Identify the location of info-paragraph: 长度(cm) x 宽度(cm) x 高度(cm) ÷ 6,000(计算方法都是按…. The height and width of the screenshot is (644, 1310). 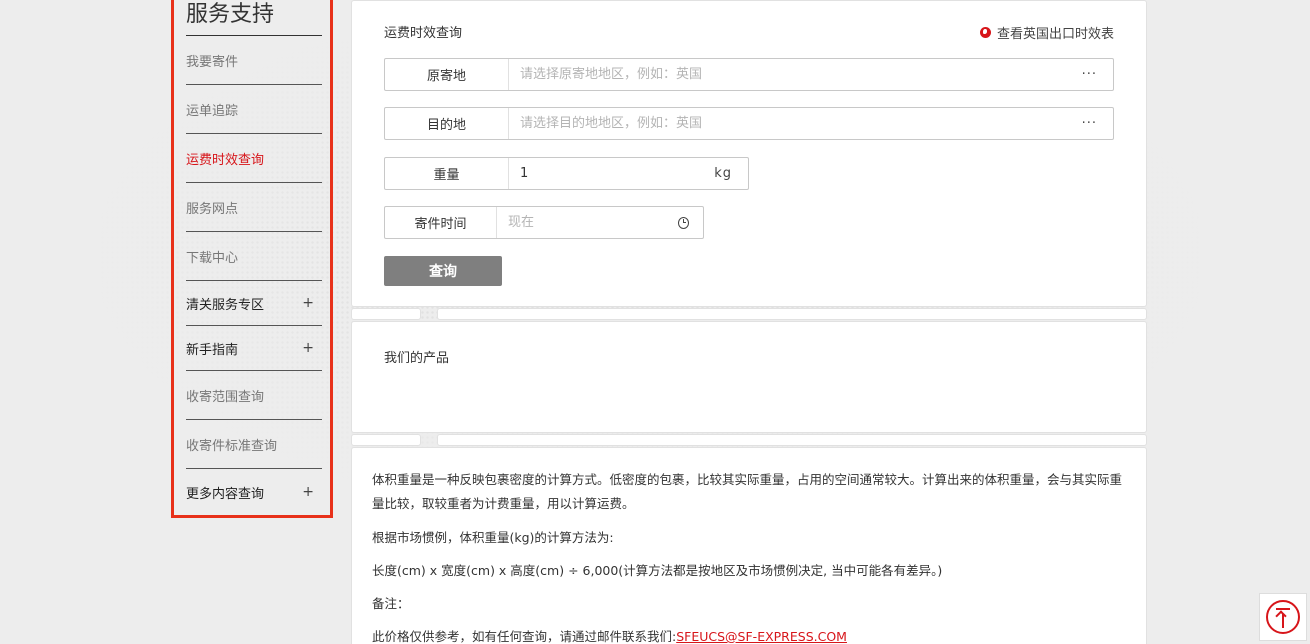
(657, 570).